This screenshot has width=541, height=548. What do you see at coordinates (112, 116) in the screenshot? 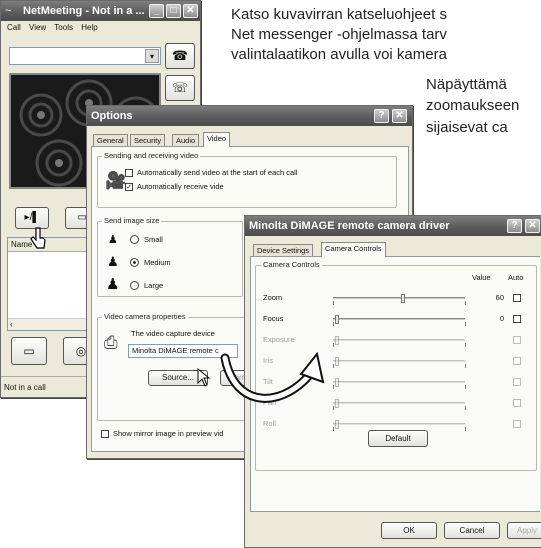
I see `options-title: Options` at bounding box center [112, 116].